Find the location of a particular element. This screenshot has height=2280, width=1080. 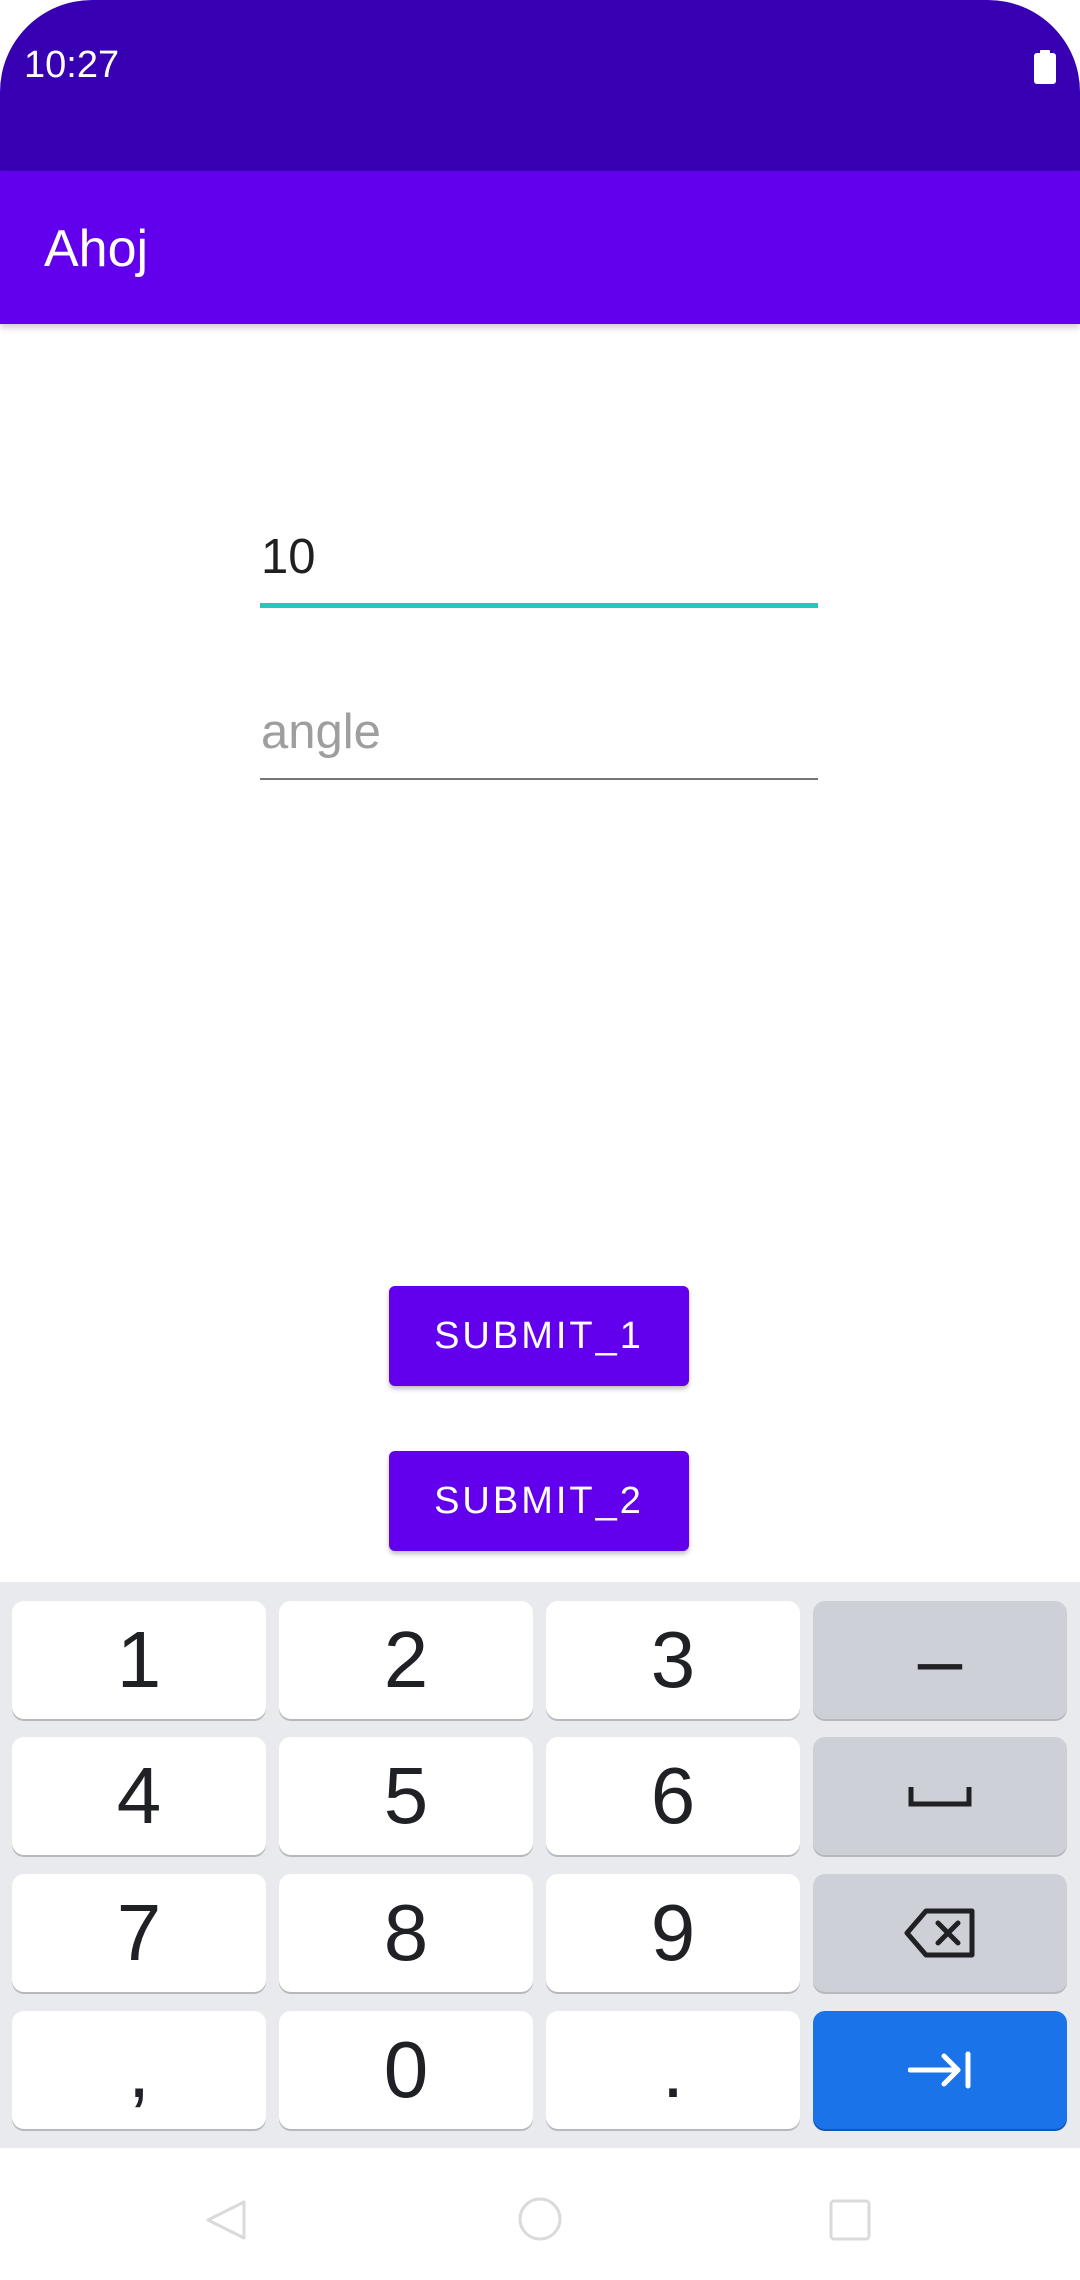

home-icon is located at coordinates (540, 2219).